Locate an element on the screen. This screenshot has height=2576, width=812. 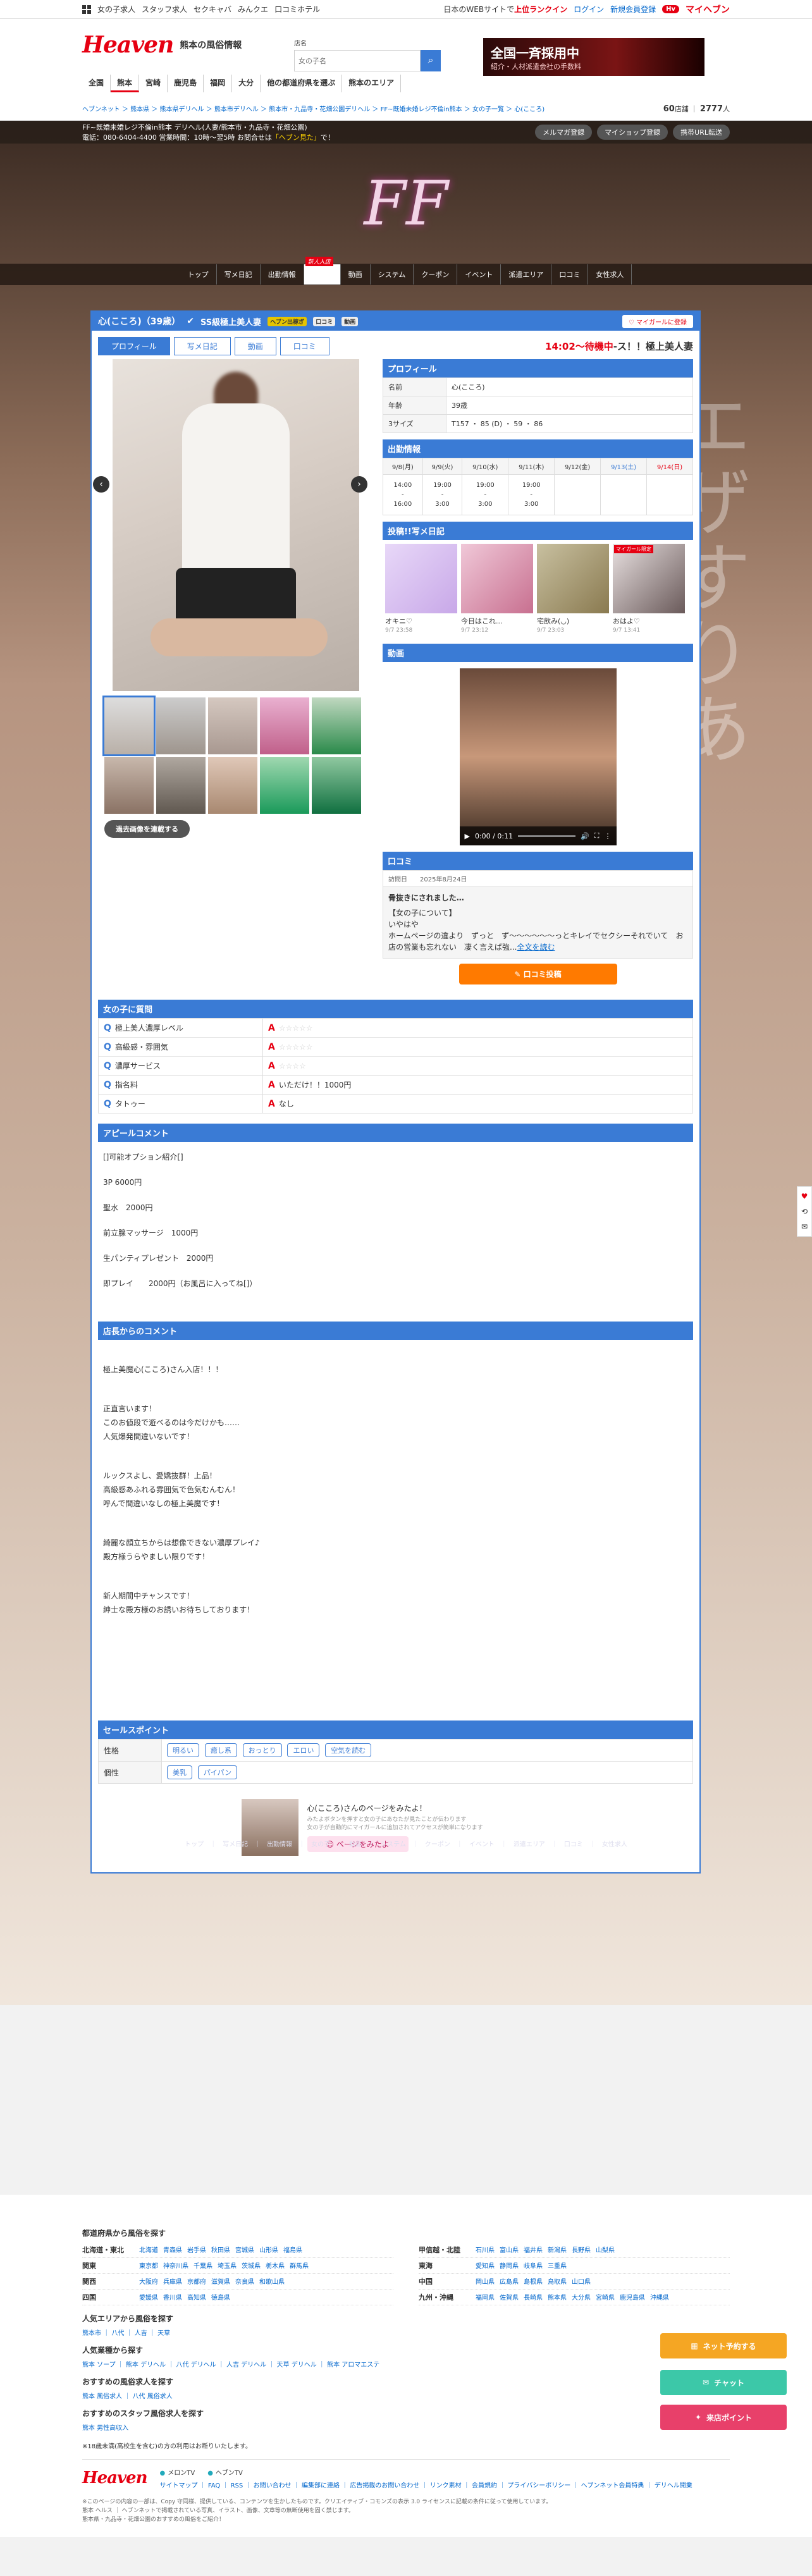
sales-tag: 癒し系 is located at coordinates (220, 1750).